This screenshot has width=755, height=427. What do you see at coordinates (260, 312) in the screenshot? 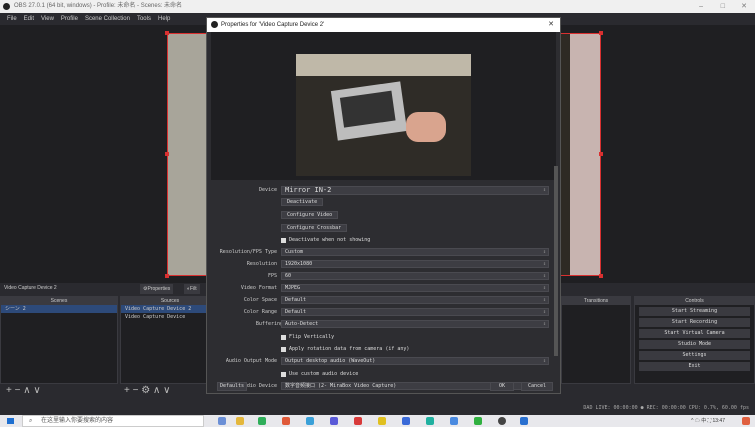
I see `color-range-label: Color Range` at bounding box center [260, 312].